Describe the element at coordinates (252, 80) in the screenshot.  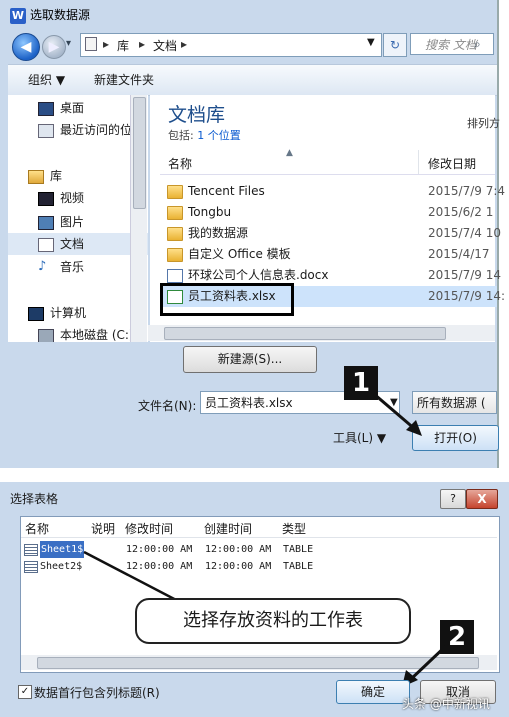
I see `toolbar: 组织 ▼ 新建文件夹` at that location.